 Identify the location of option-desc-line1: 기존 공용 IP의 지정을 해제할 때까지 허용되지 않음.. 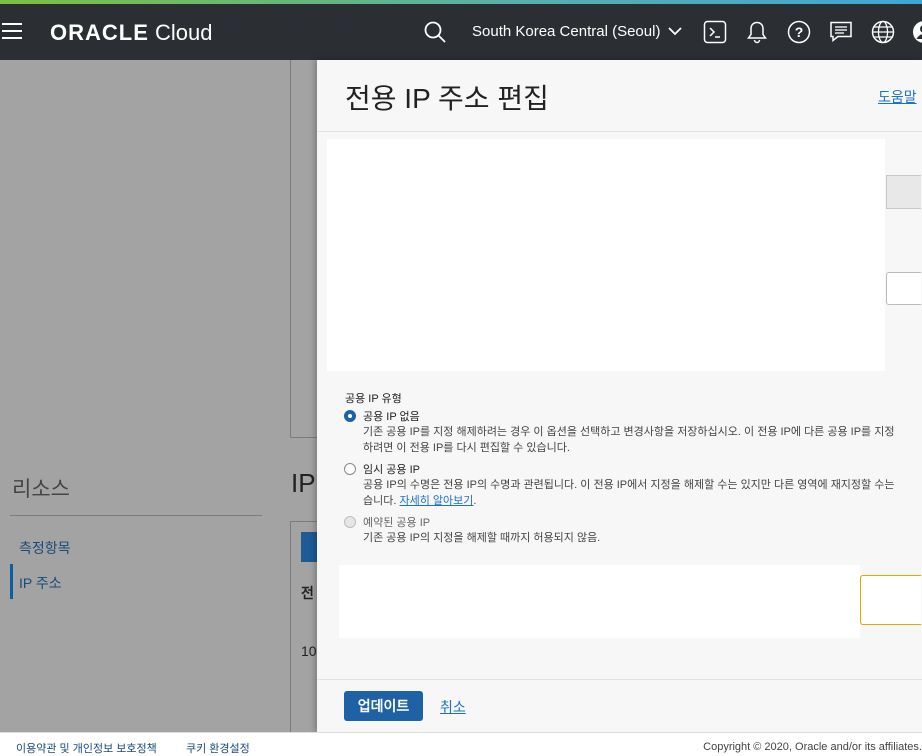
(482, 538).